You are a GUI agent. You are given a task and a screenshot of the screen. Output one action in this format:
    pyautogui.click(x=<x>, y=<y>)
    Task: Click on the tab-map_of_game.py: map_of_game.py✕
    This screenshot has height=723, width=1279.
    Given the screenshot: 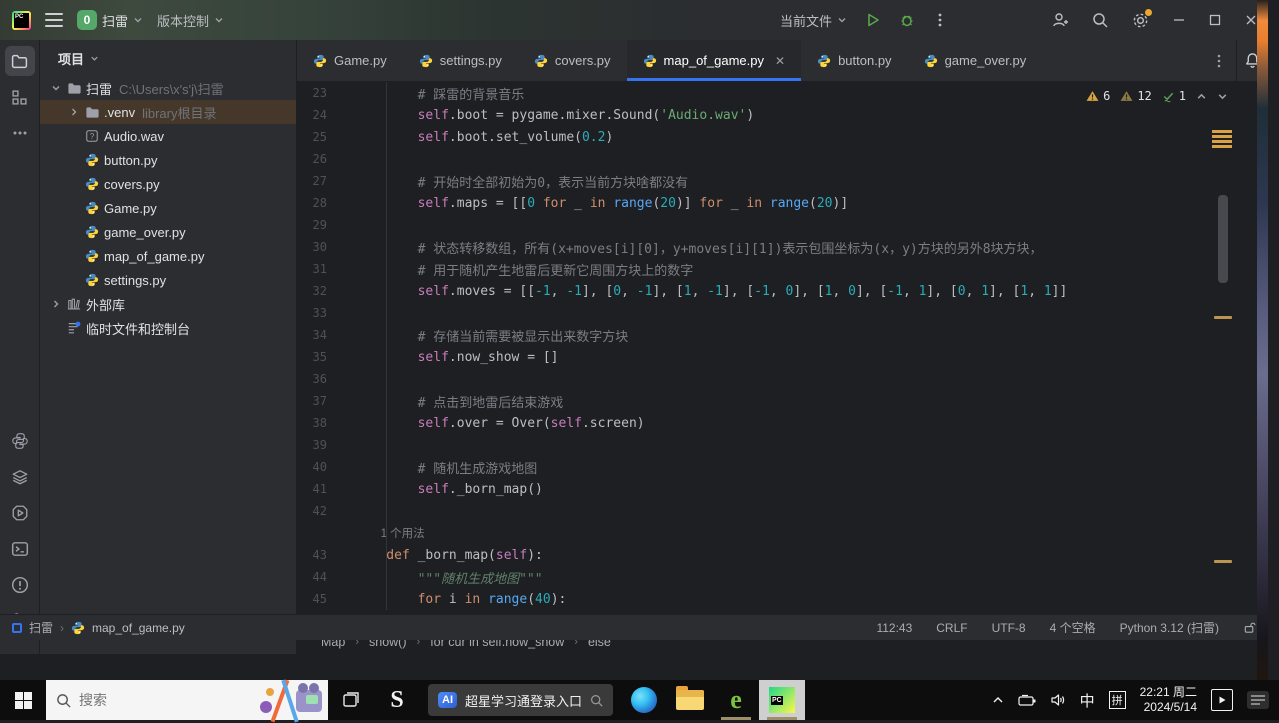 What is the action you would take?
    pyautogui.click(x=714, y=60)
    